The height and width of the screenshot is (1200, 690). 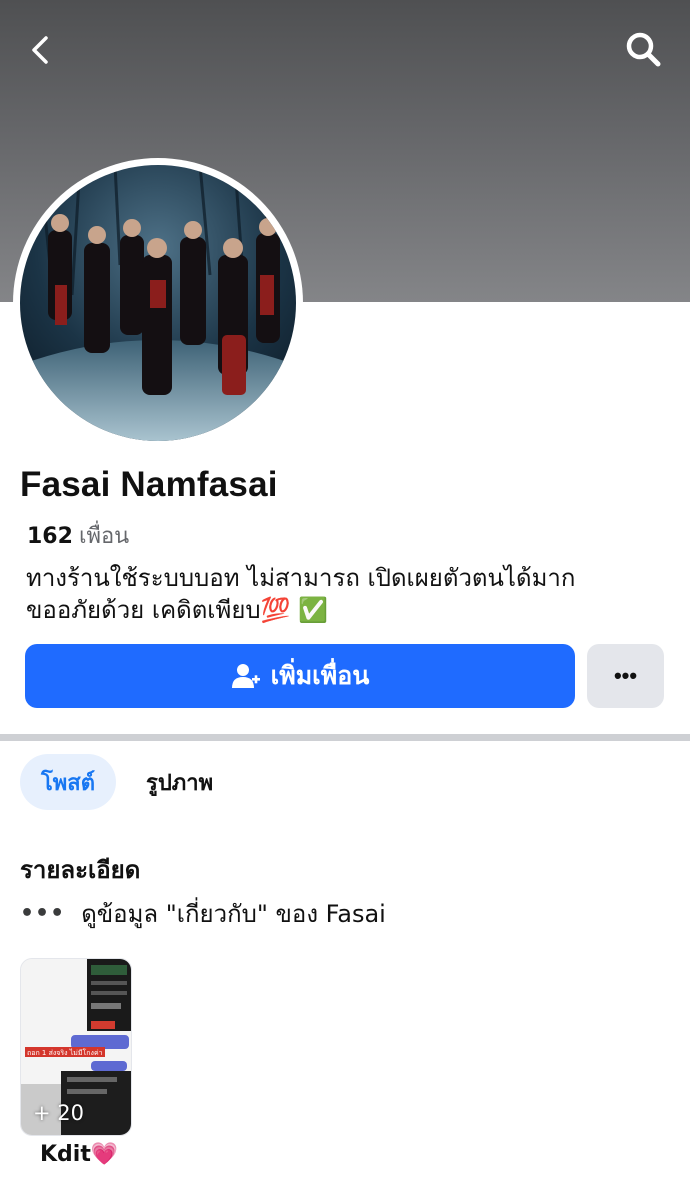 I want to click on profile-avatar, so click(x=158, y=303).